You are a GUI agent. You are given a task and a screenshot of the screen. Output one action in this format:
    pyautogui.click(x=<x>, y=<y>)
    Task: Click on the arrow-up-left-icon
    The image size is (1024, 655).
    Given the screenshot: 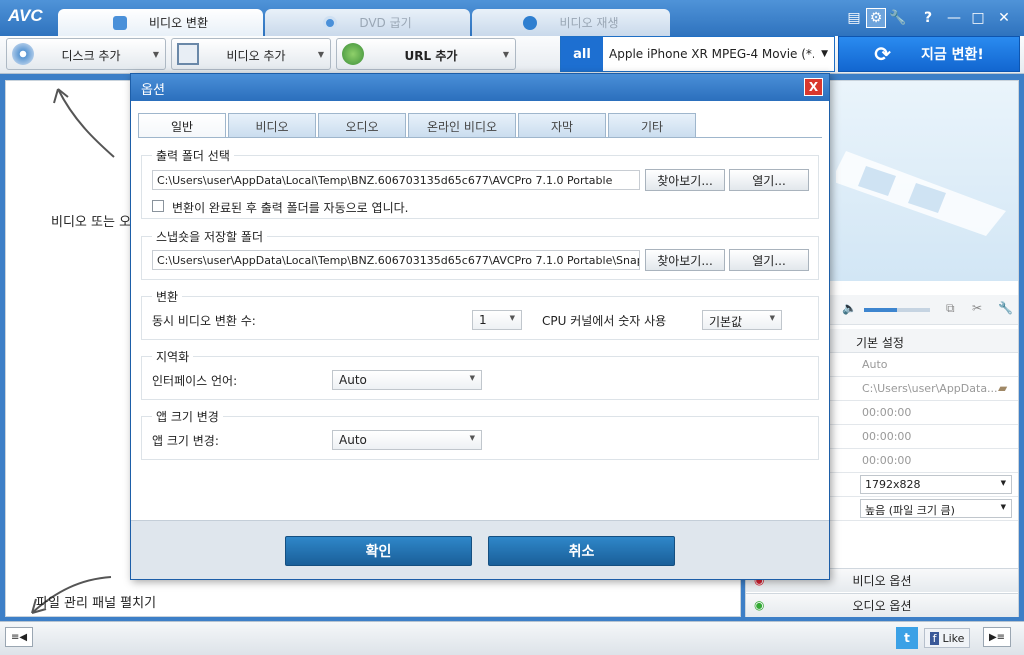 What is the action you would take?
    pyautogui.click(x=84, y=123)
    